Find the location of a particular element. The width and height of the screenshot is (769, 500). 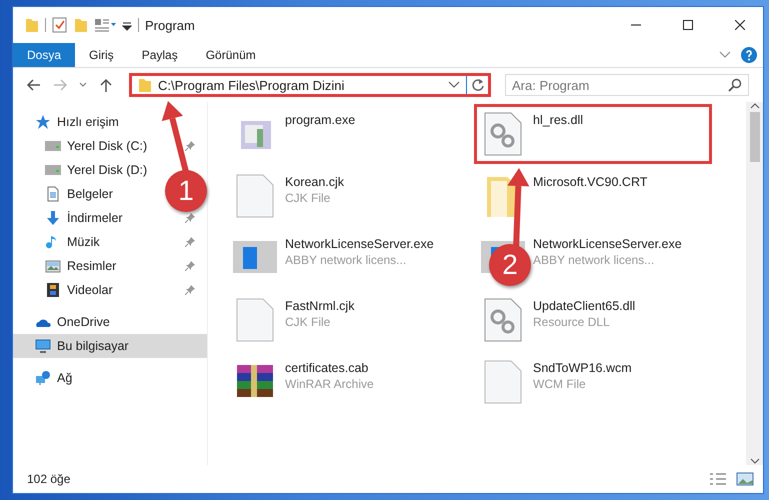

ribbon-tab: Paylaş is located at coordinates (160, 55).